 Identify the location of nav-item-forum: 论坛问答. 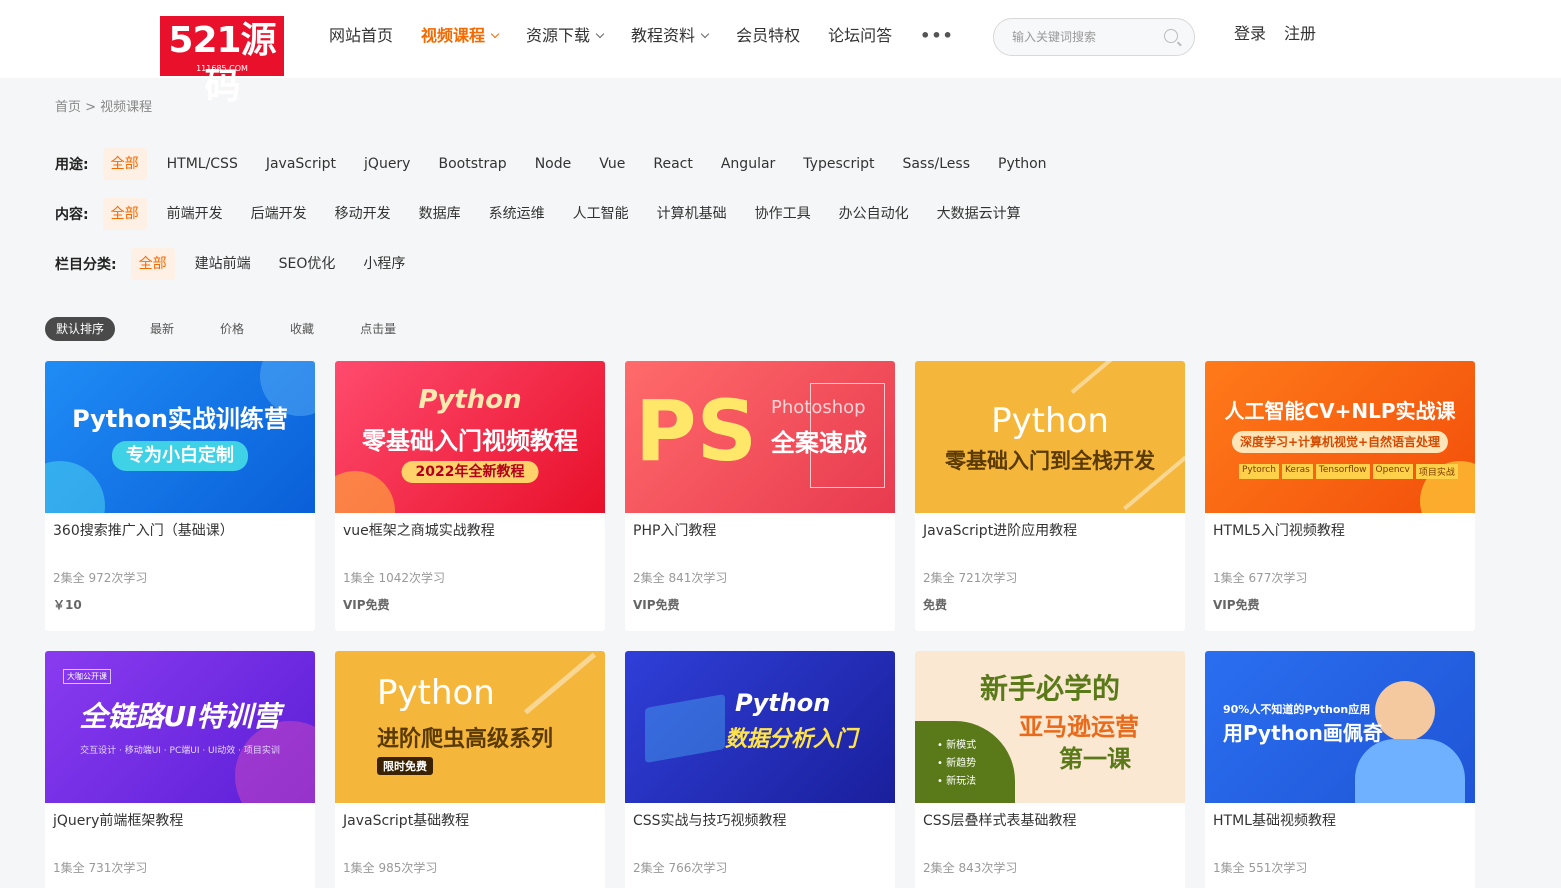
(860, 36).